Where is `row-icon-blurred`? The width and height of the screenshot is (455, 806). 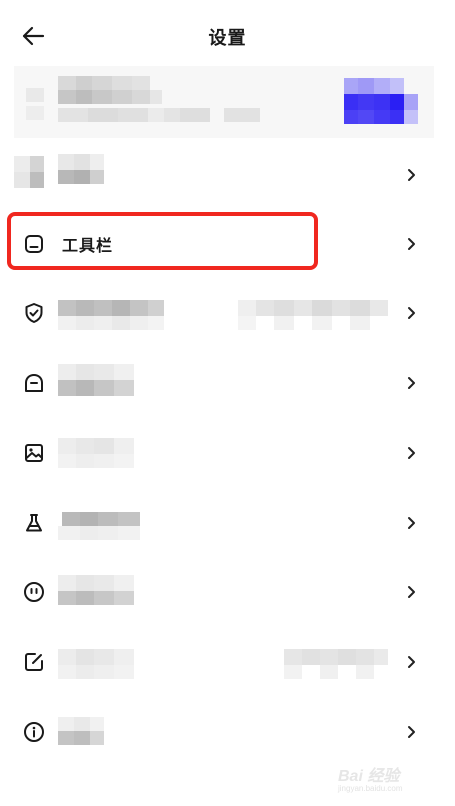
row-icon-blurred is located at coordinates (31, 172).